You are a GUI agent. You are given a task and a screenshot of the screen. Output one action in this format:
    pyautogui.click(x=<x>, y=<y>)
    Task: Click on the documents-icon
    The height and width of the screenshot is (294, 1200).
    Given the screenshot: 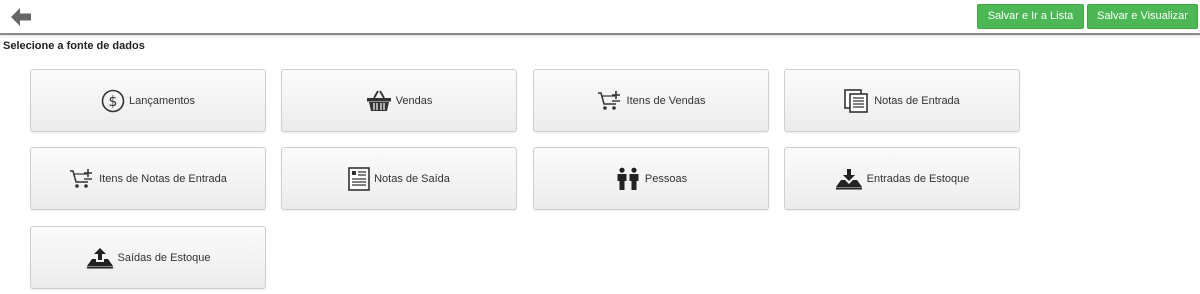 What is the action you would take?
    pyautogui.click(x=857, y=100)
    